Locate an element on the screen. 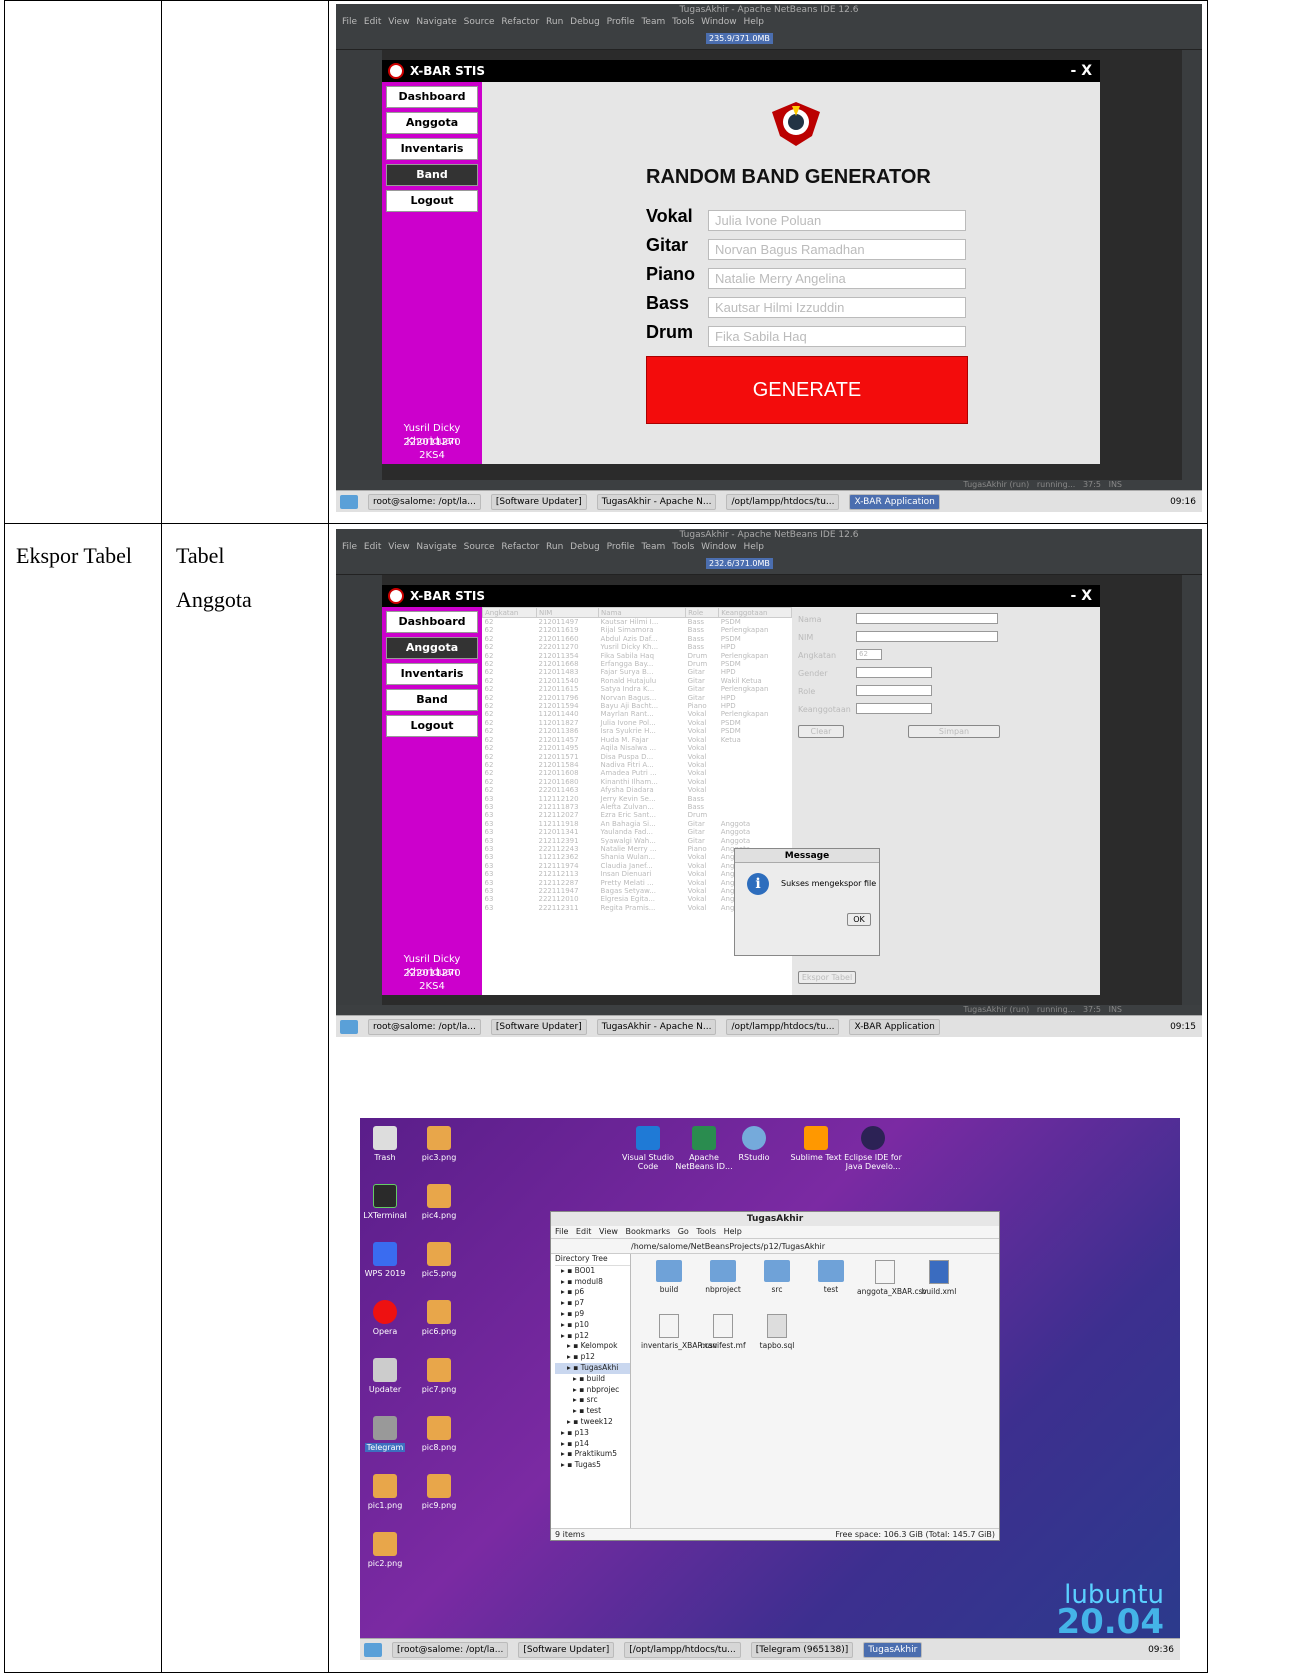 Image resolution: width=1291 pixels, height=1676 pixels. desktop-icon-pic6: pic6.png is located at coordinates (439, 1318).